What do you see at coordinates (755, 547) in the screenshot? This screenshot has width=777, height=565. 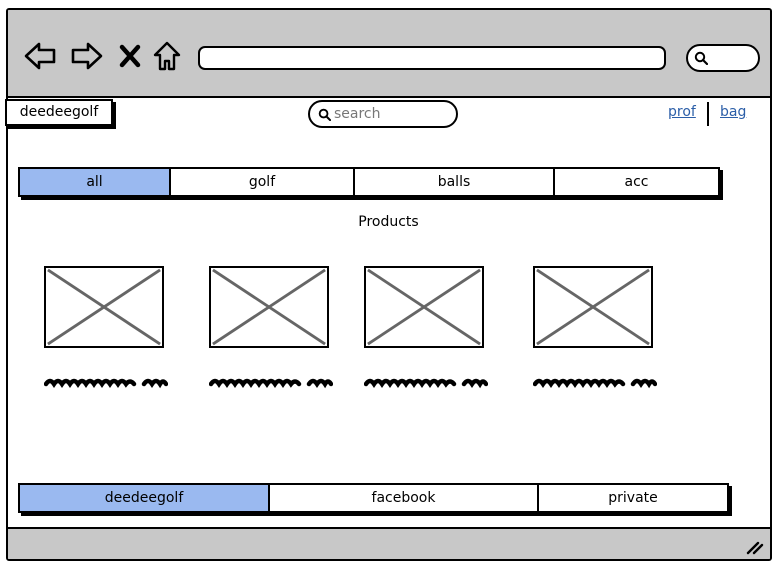 I see `resize-grip-icon` at bounding box center [755, 547].